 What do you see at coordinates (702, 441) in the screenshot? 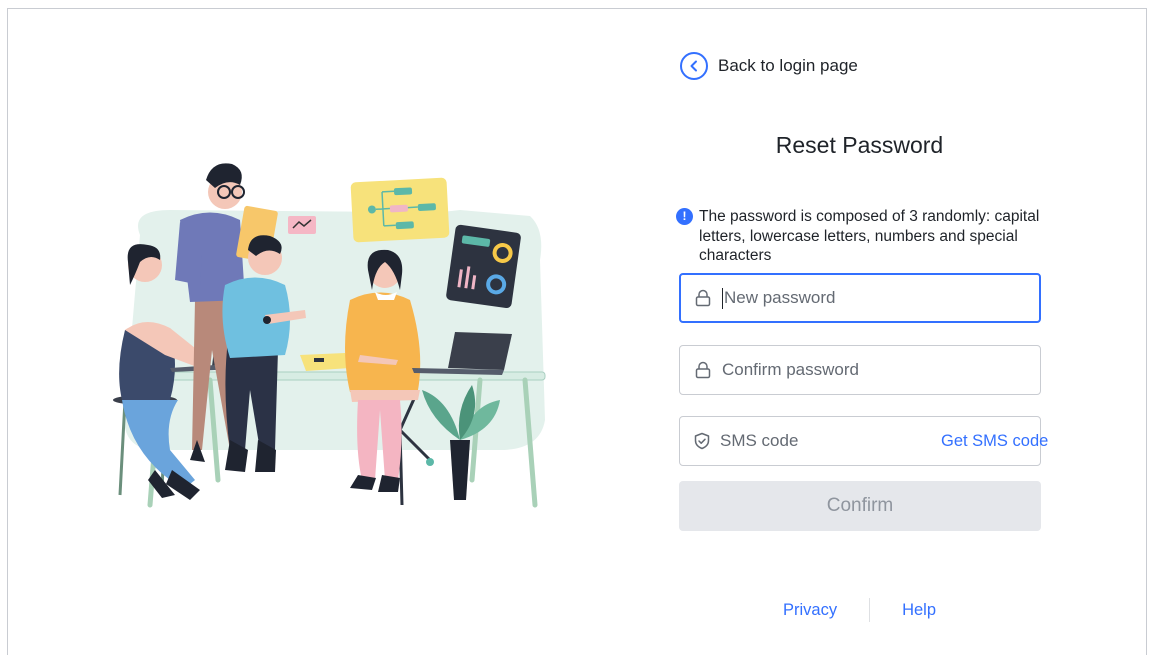
I see `shield-check-icon` at bounding box center [702, 441].